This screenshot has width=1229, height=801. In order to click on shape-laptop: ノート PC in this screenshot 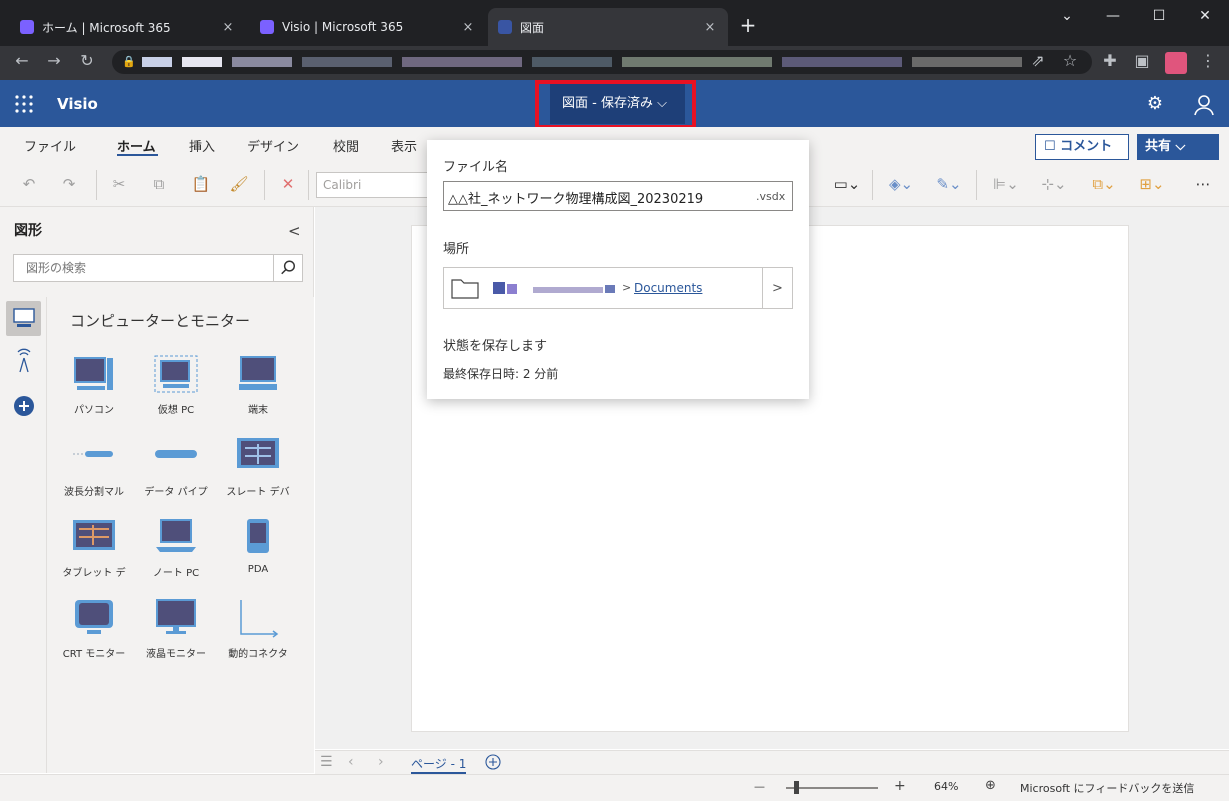, I will do `click(176, 549)`.